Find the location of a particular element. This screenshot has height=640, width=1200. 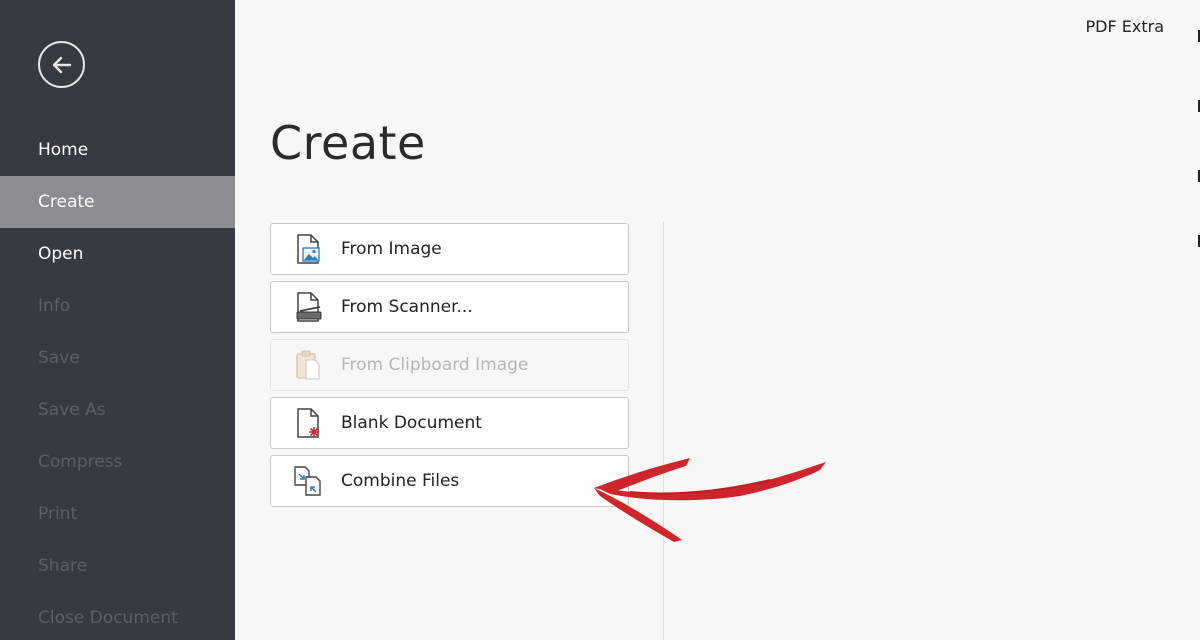

blank-document-icon is located at coordinates (308, 423).